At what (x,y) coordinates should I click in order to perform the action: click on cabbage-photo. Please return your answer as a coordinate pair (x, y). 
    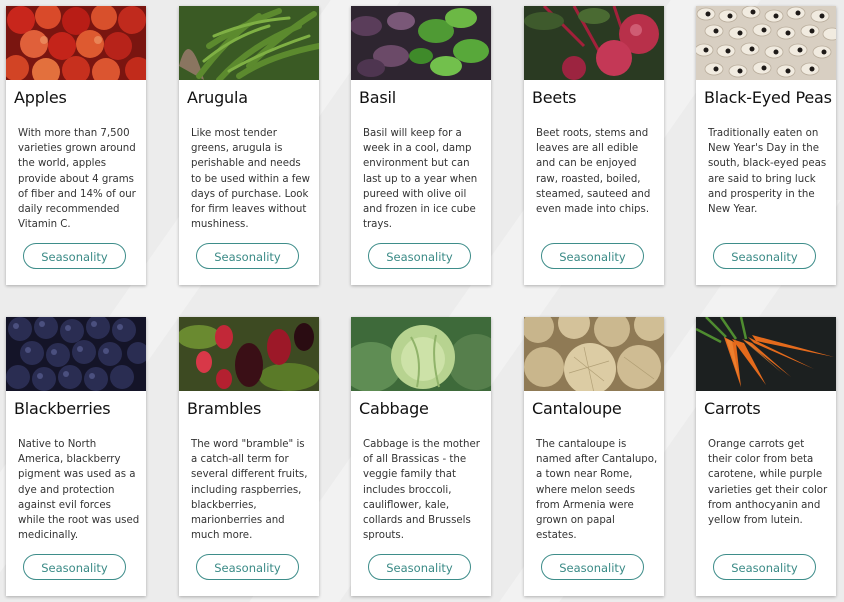
    Looking at the image, I should click on (421, 354).